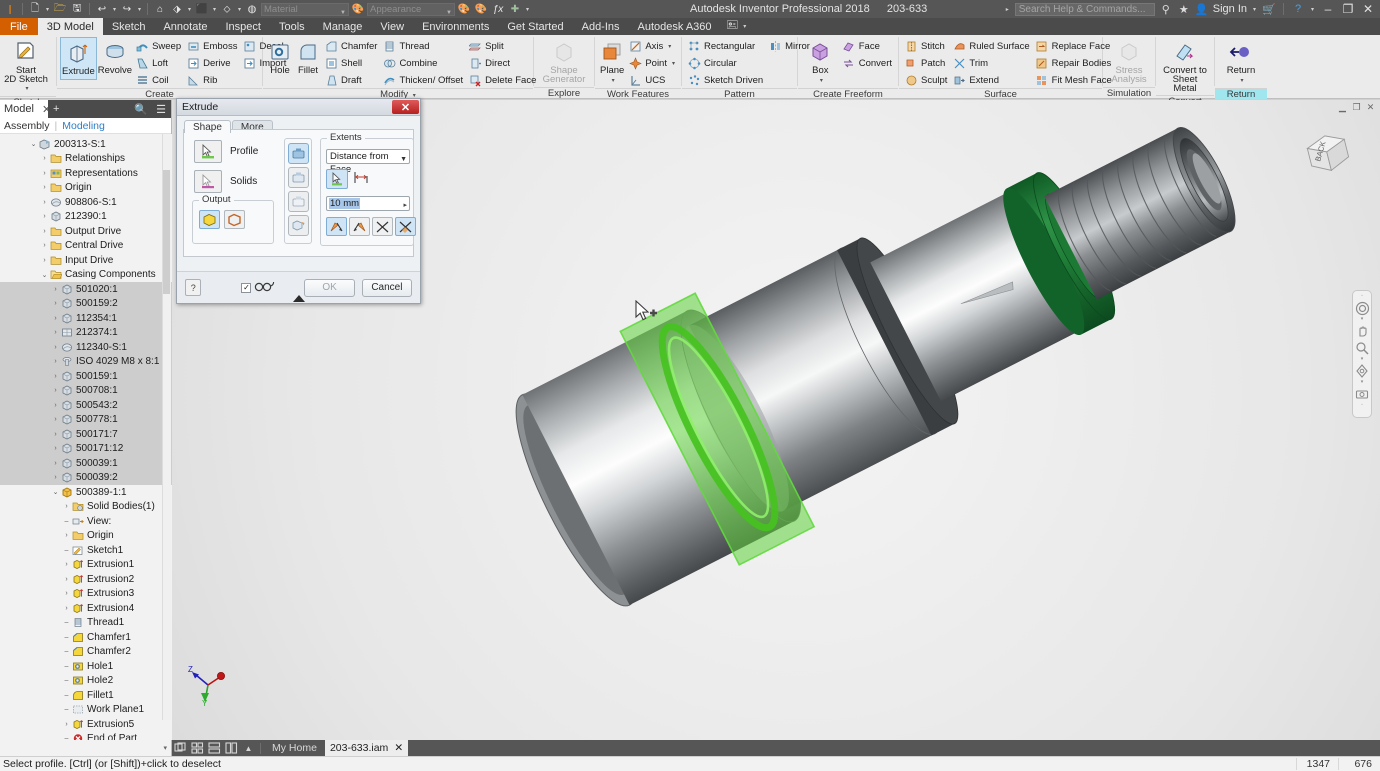 The width and height of the screenshot is (1380, 771). Describe the element at coordinates (464, 9) in the screenshot. I see `adjust-appearance-icon: 🎨` at that location.